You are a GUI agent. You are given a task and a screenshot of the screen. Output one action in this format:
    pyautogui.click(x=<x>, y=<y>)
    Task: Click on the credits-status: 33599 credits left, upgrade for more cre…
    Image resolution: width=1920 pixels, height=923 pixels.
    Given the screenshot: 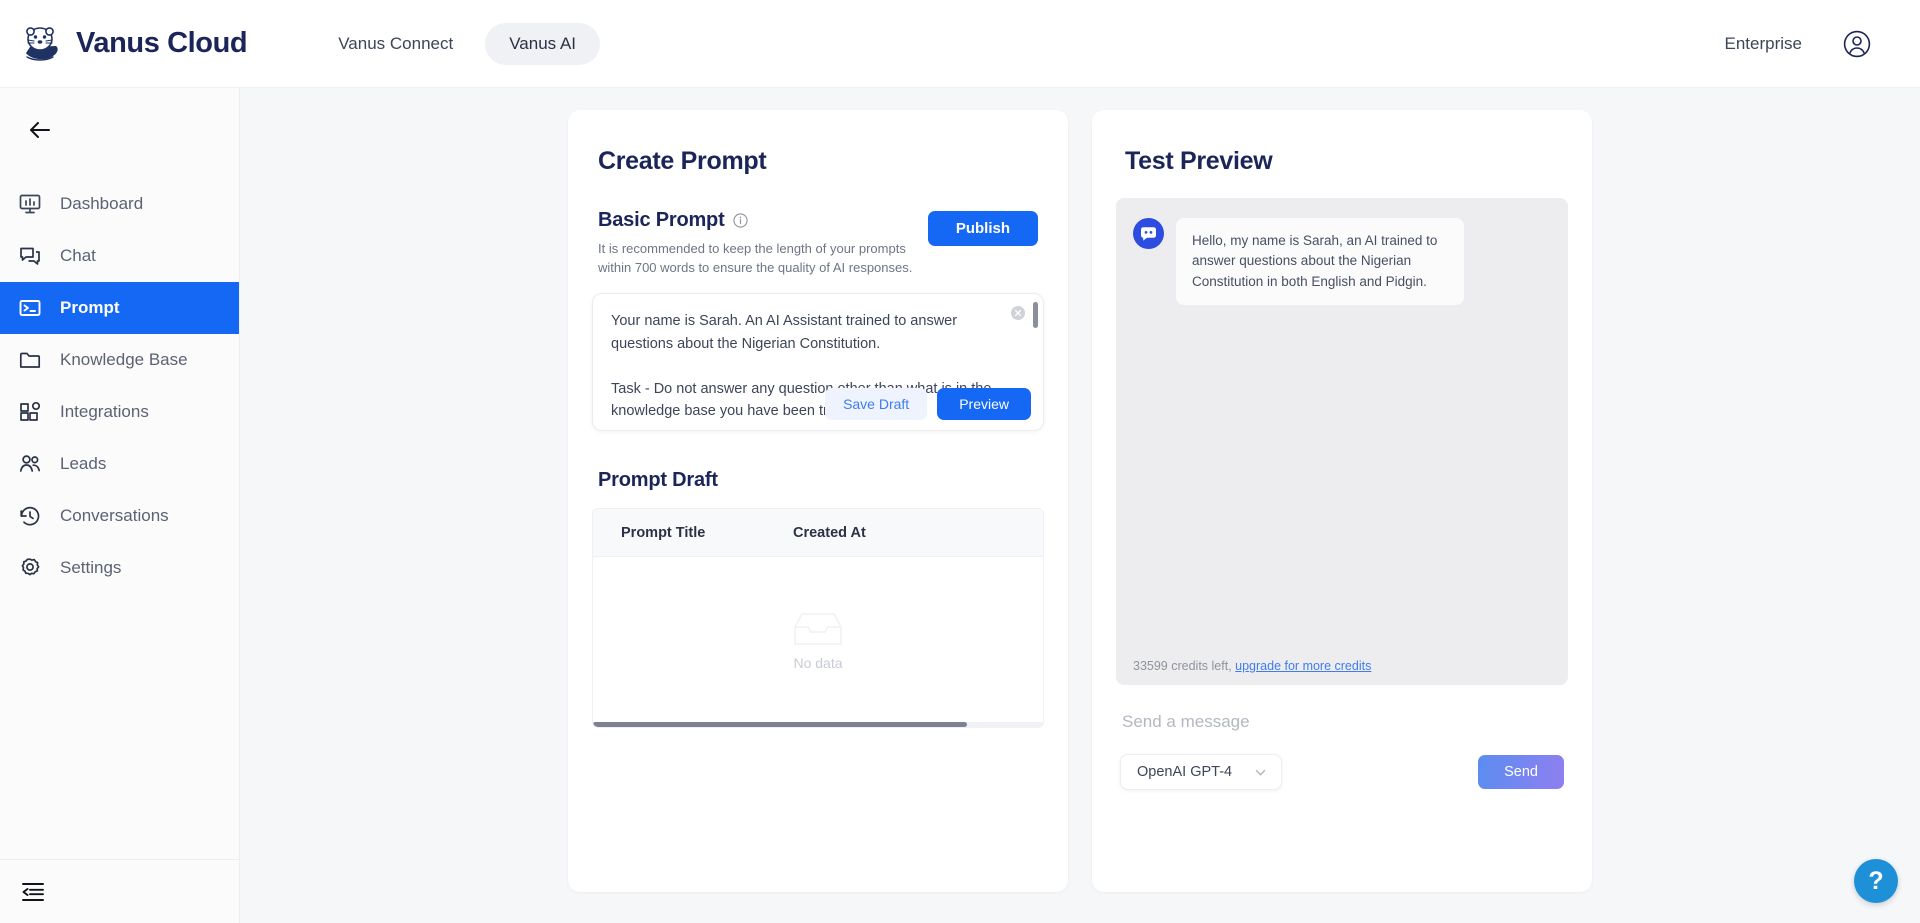 What is the action you would take?
    pyautogui.click(x=1252, y=666)
    